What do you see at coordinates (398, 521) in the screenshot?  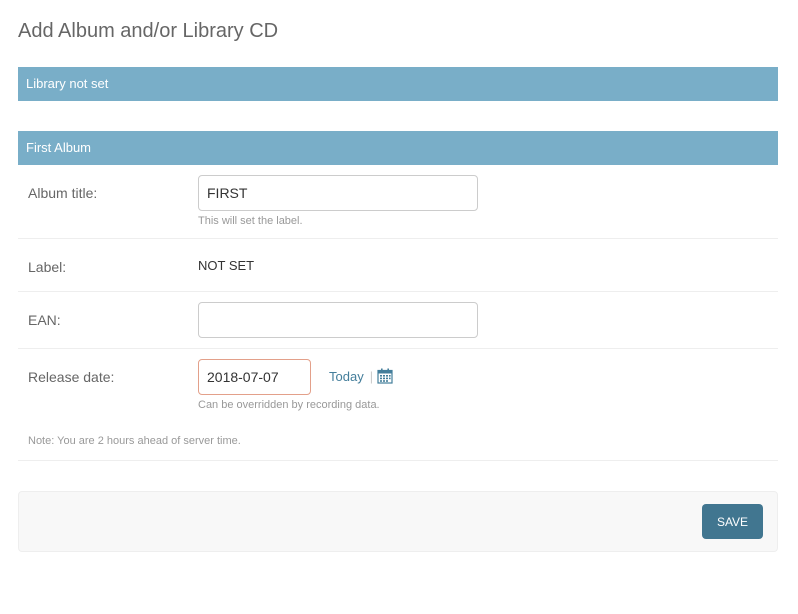 I see `submit-row: SAVE` at bounding box center [398, 521].